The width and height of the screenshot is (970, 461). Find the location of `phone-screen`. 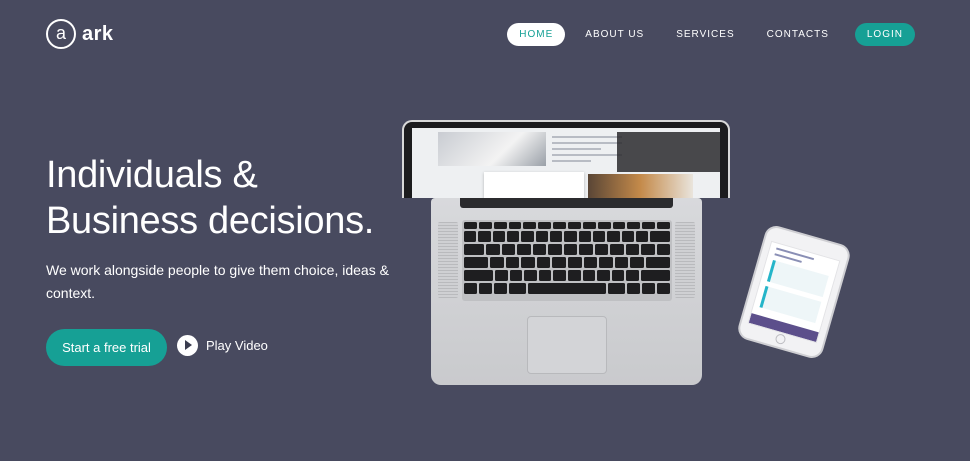

phone-screen is located at coordinates (794, 292).